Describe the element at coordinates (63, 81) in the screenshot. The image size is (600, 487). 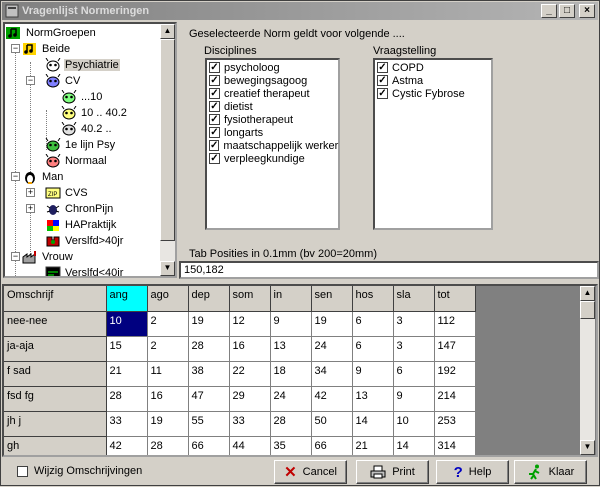
I see `tree-item-cv: CV` at that location.